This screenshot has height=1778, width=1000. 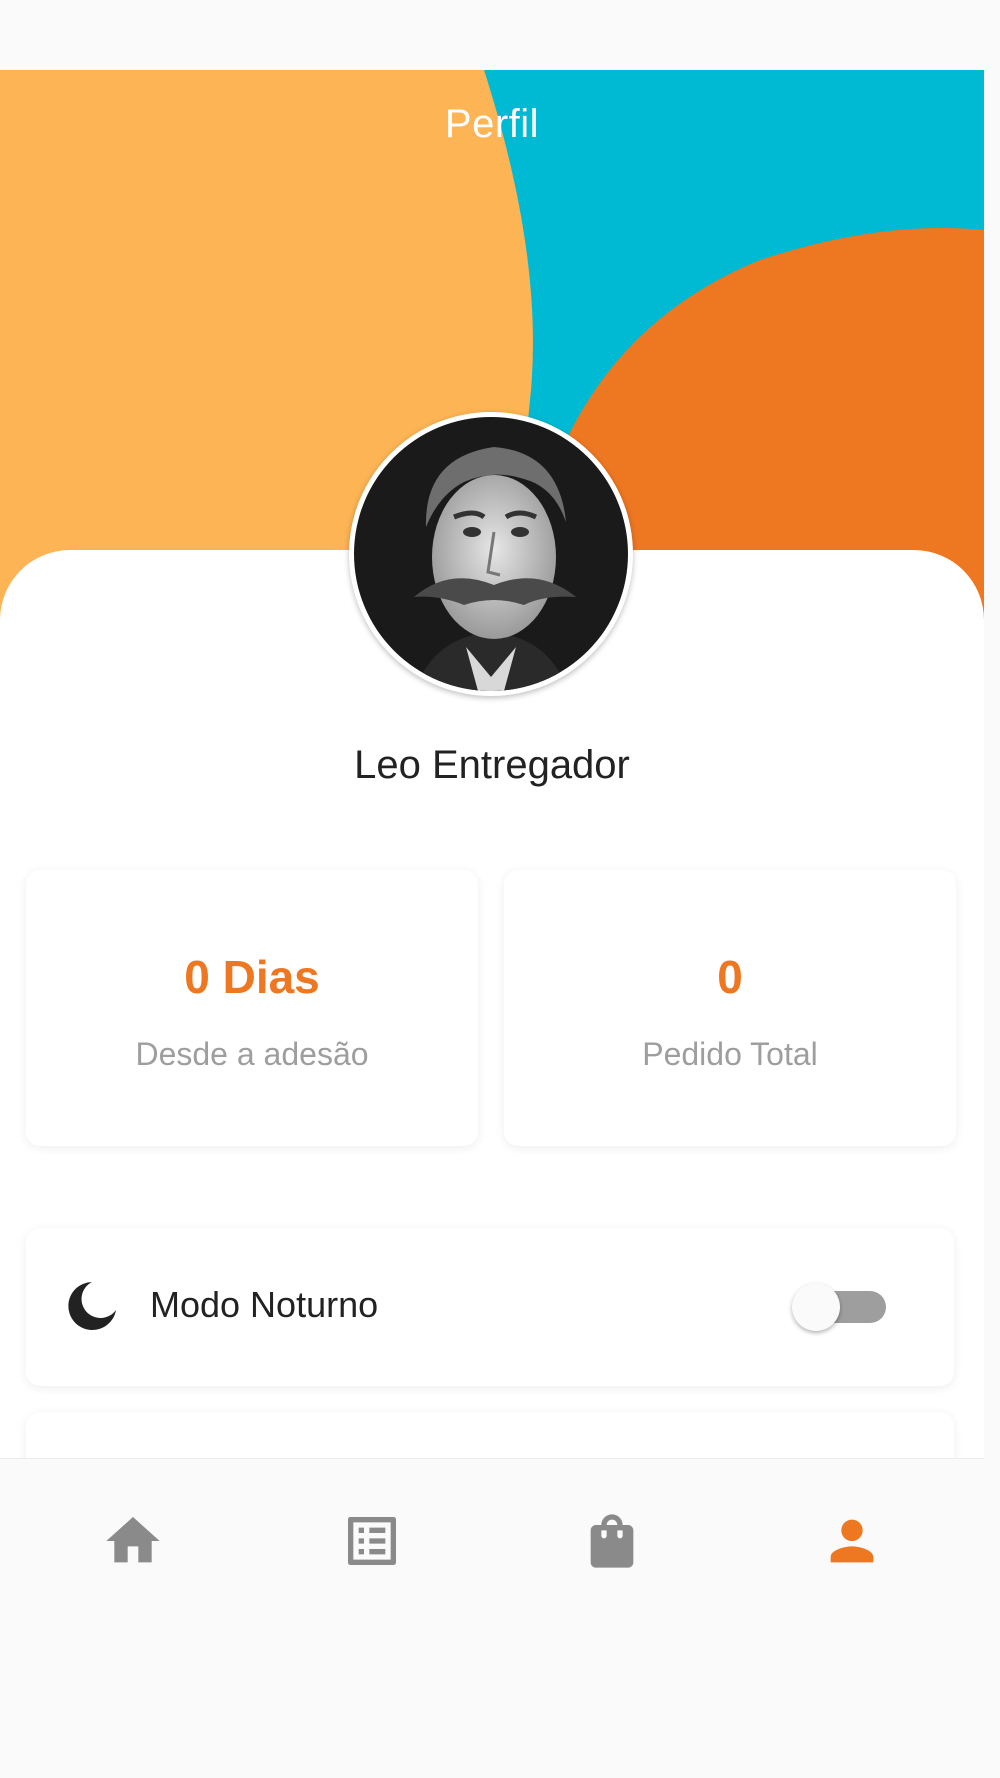 I want to click on stat-orders-value: 0, so click(x=730, y=977).